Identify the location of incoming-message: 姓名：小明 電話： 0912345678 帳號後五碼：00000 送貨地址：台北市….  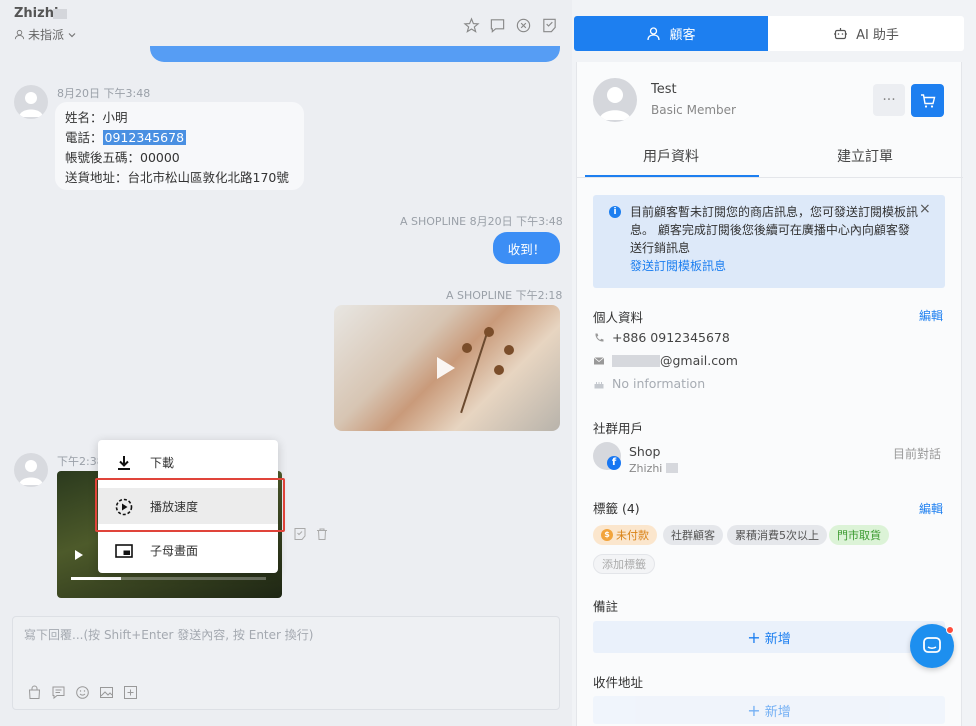
(179, 146).